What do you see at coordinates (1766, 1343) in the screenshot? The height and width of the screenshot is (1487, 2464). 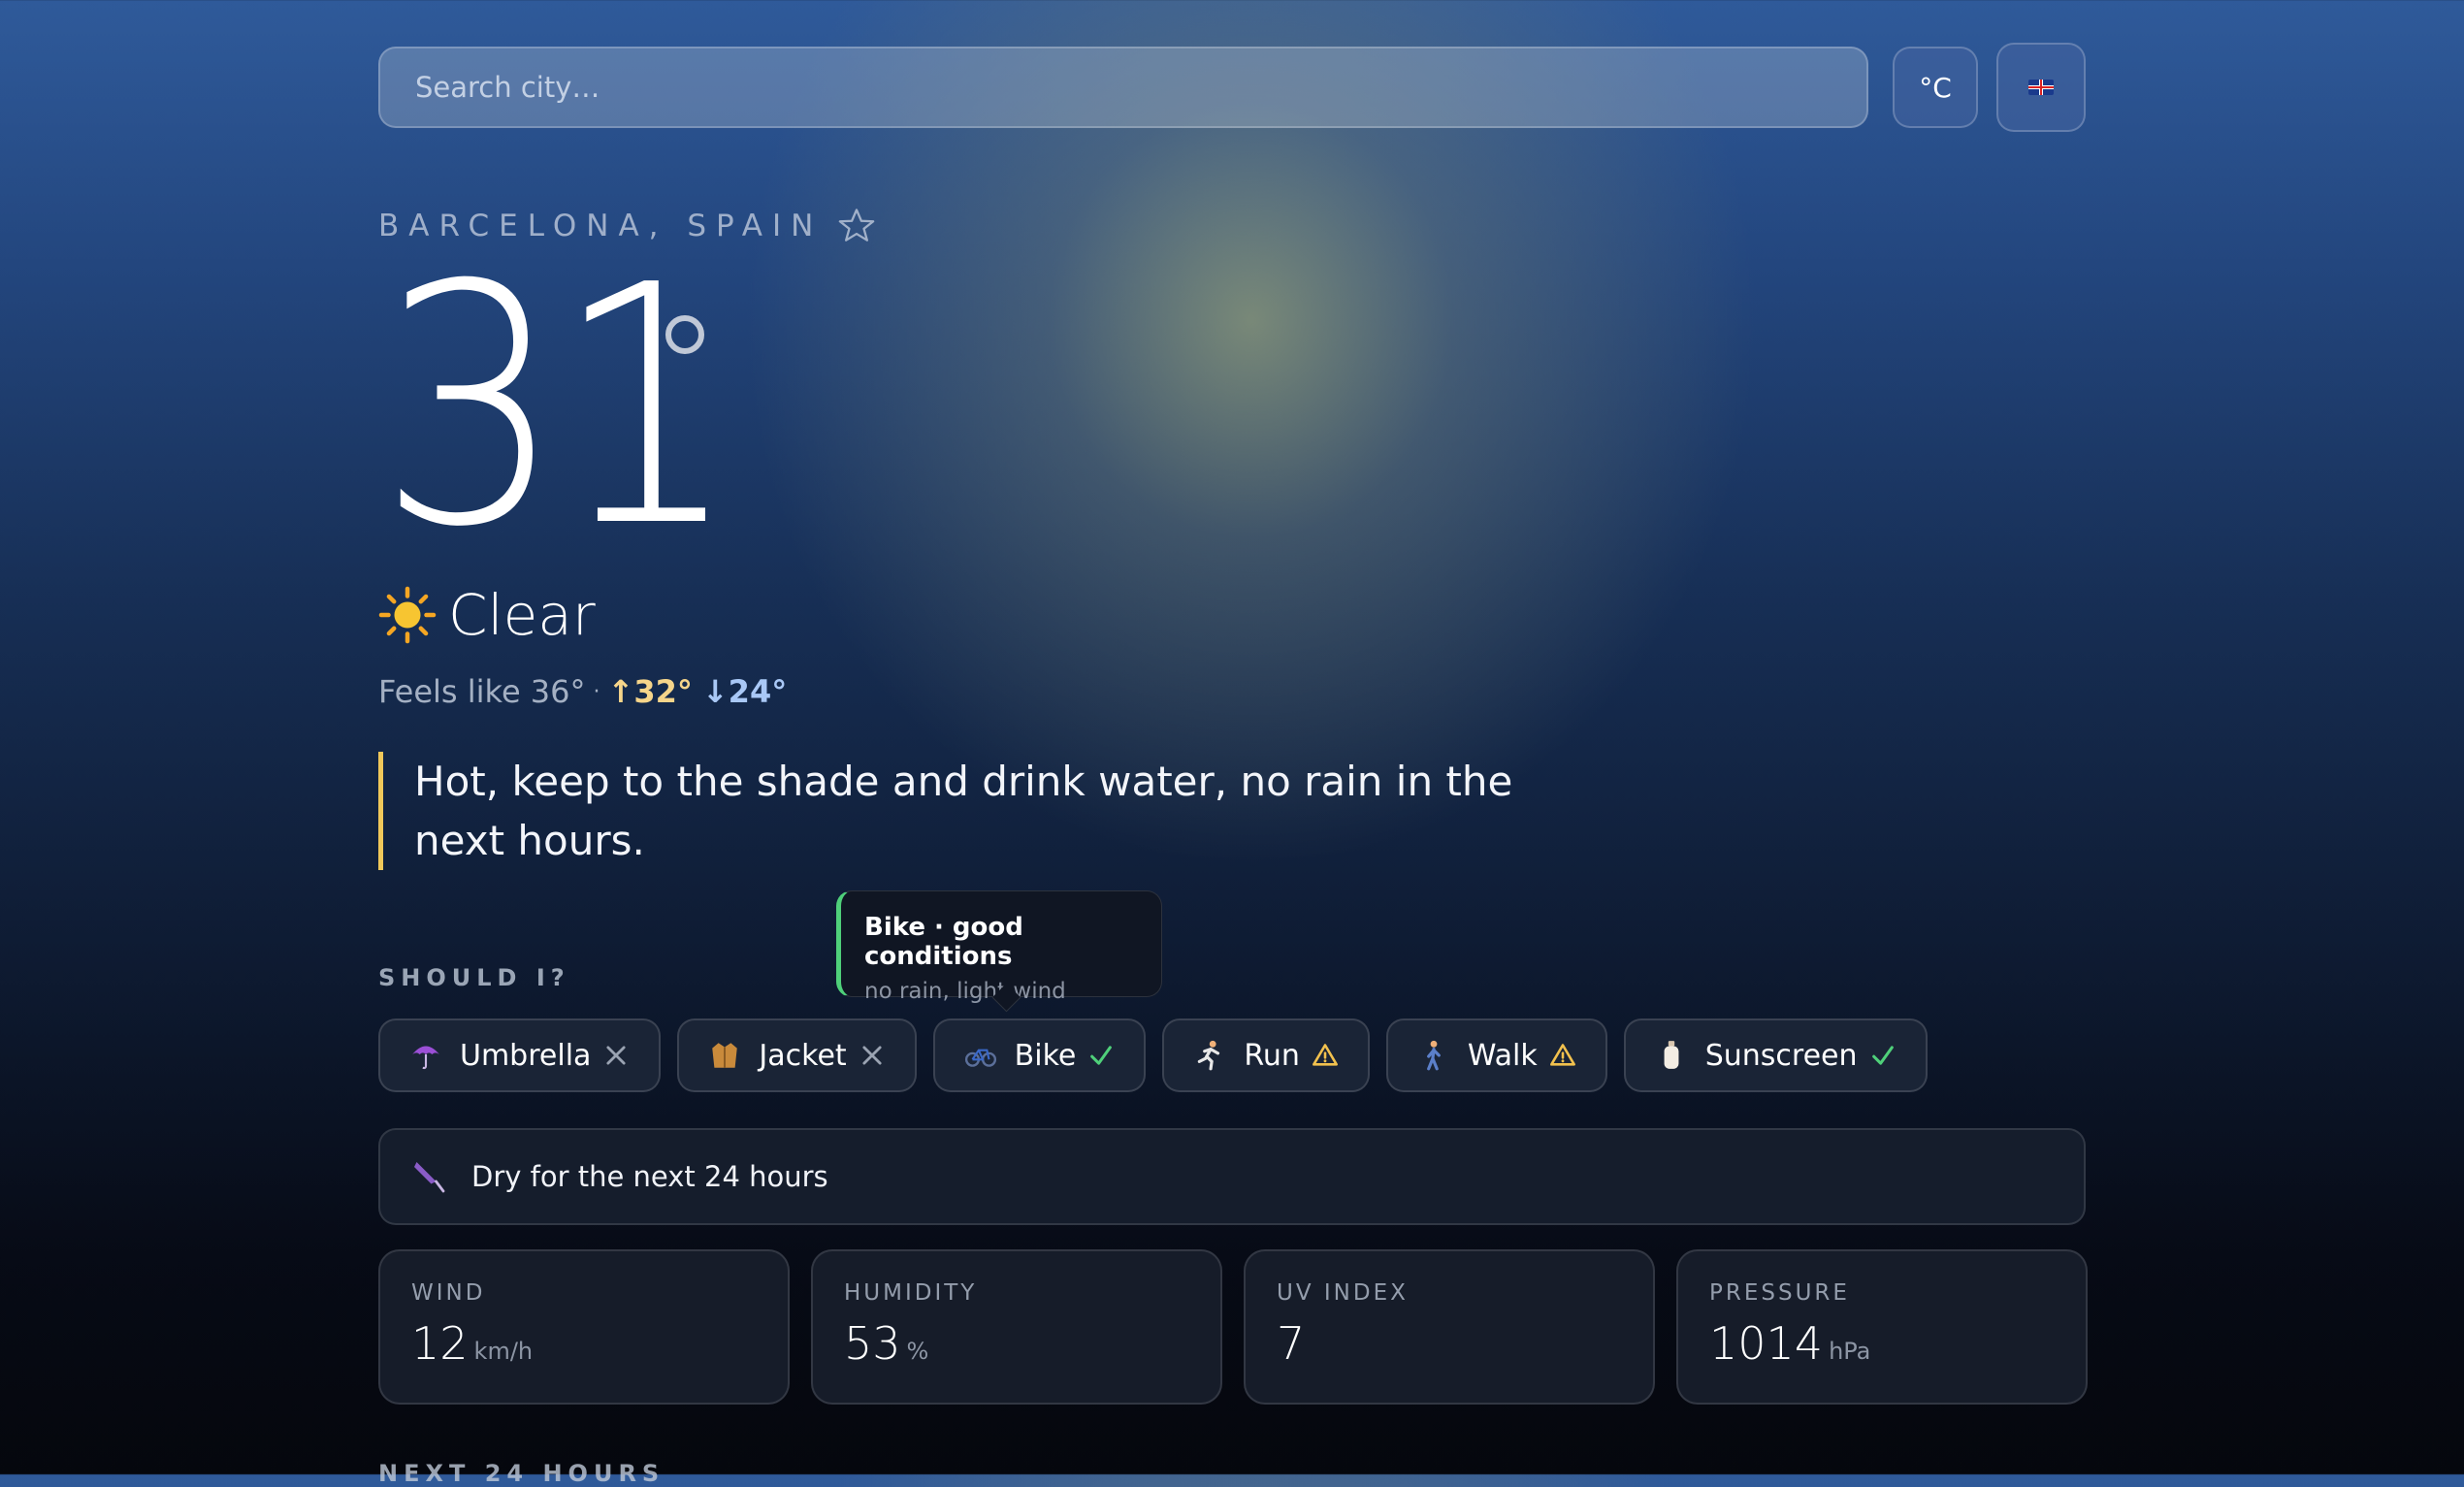 I see `stat-value: 1014` at bounding box center [1766, 1343].